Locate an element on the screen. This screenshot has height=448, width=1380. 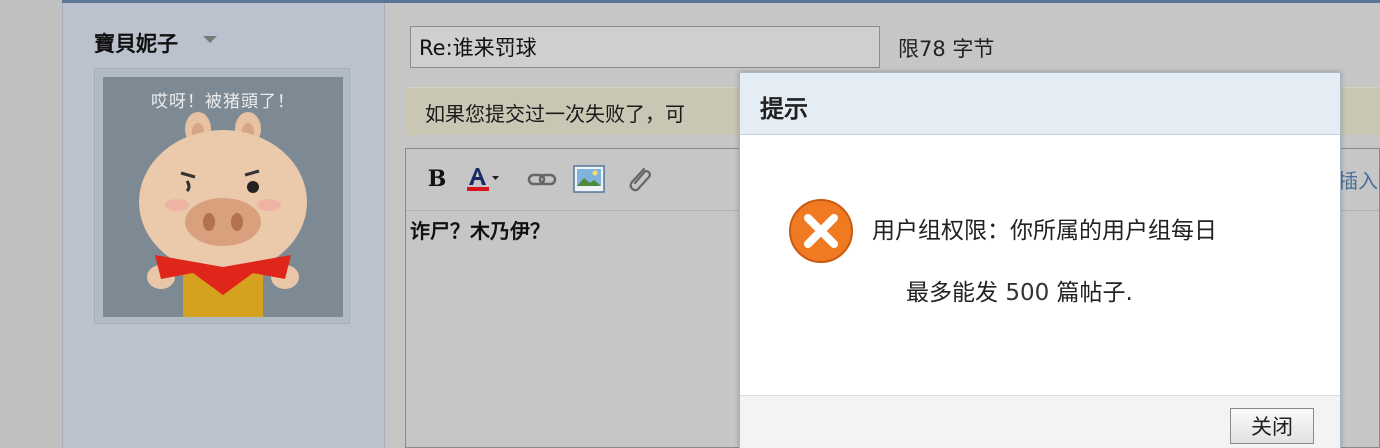
author-username: 寶貝妮子 is located at coordinates (136, 43).